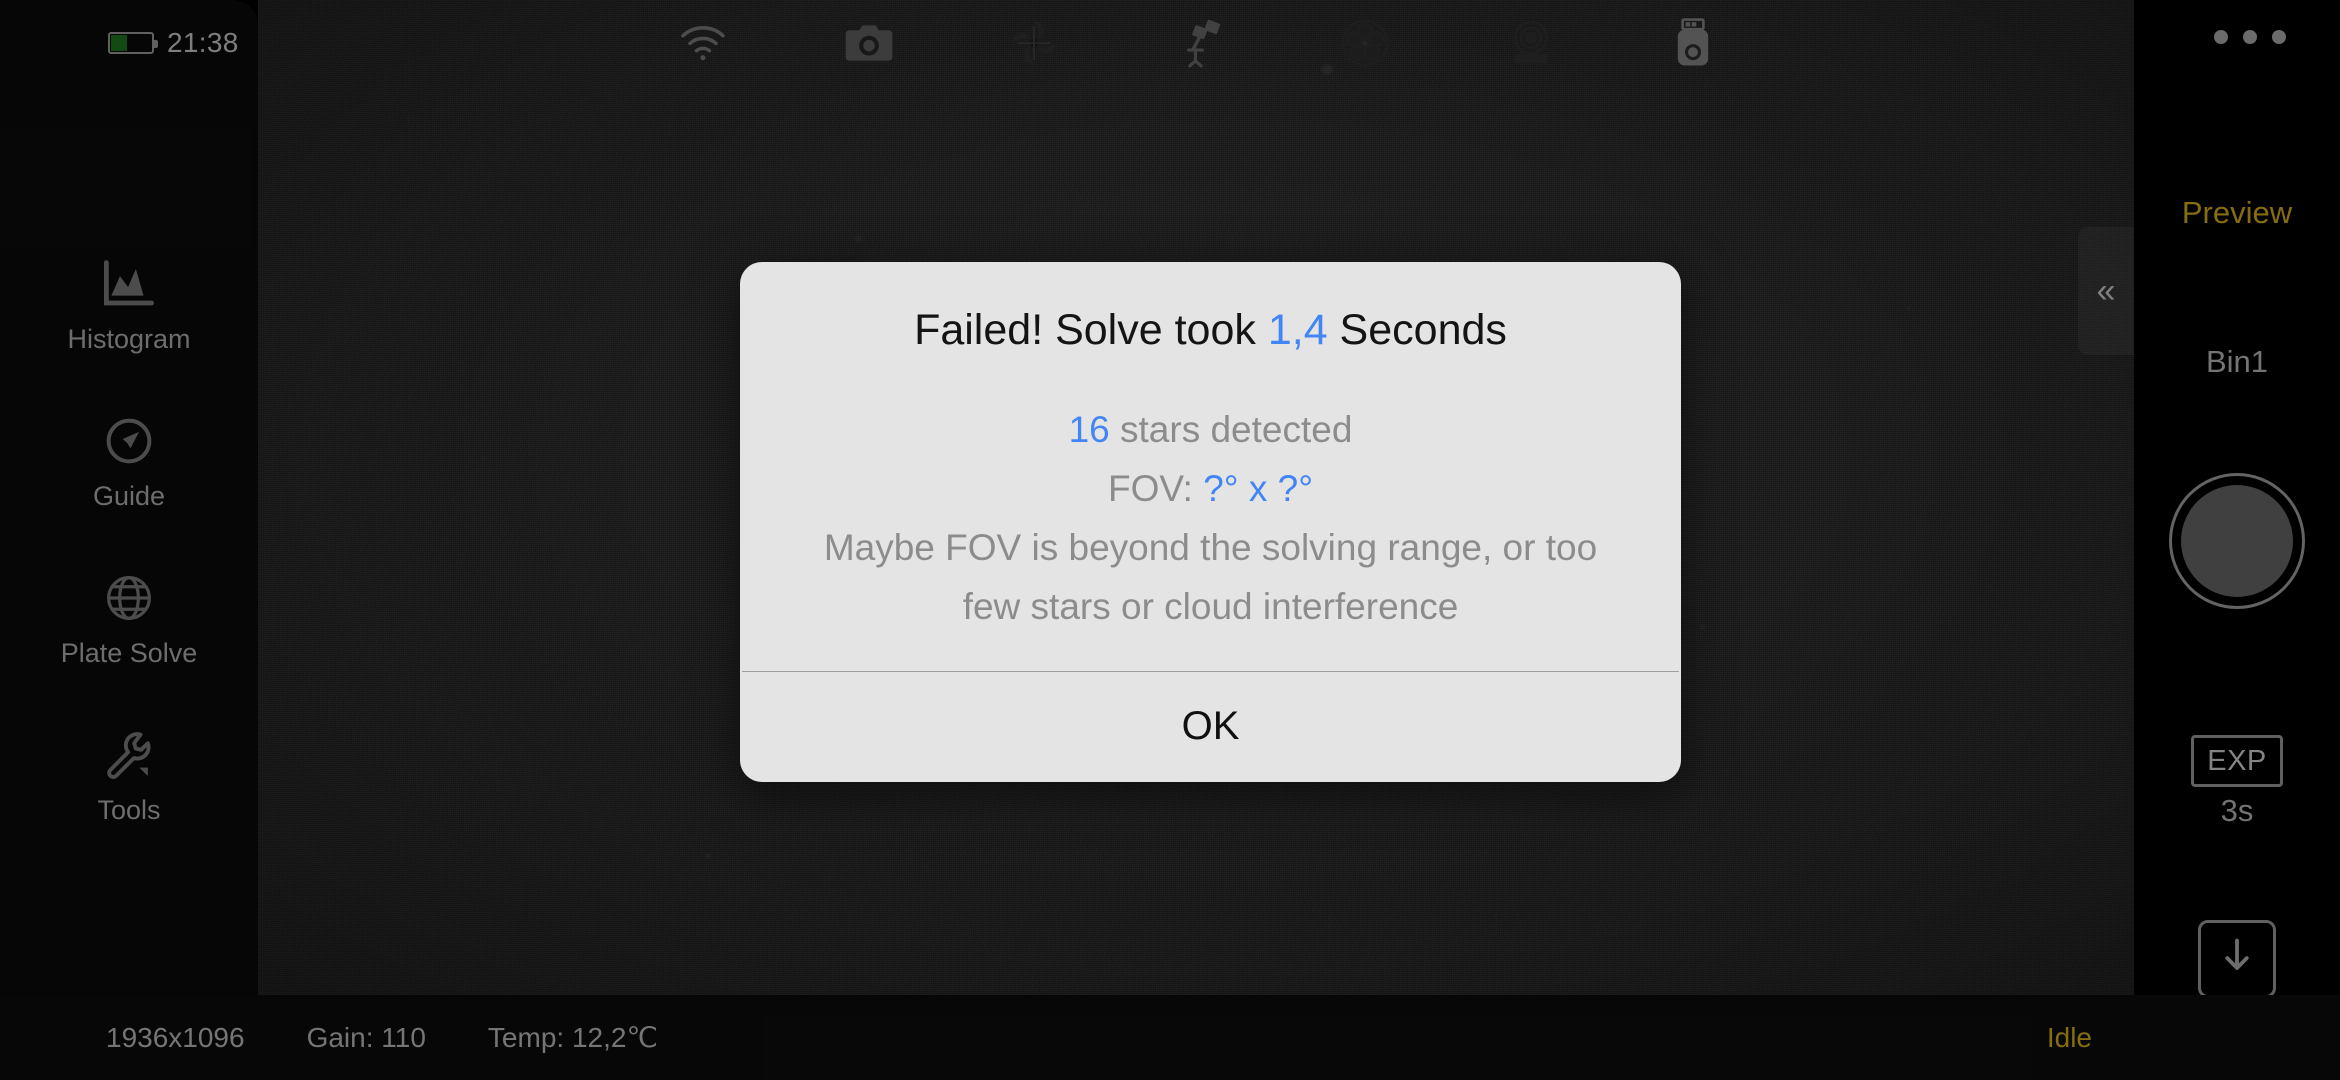  I want to click on fov-label: FOV:, so click(1155, 488).